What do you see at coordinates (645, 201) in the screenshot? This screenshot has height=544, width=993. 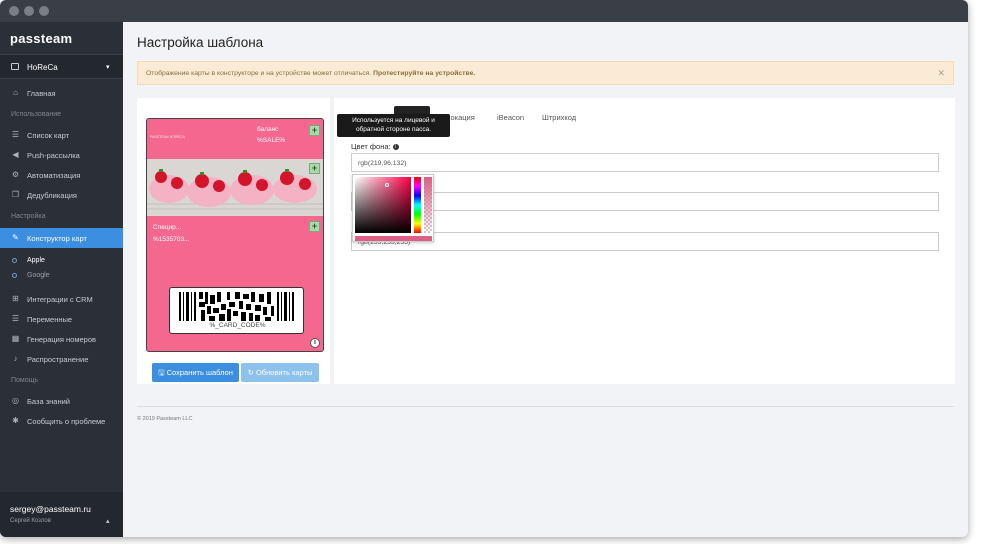 I see `foreground-color-input` at bounding box center [645, 201].